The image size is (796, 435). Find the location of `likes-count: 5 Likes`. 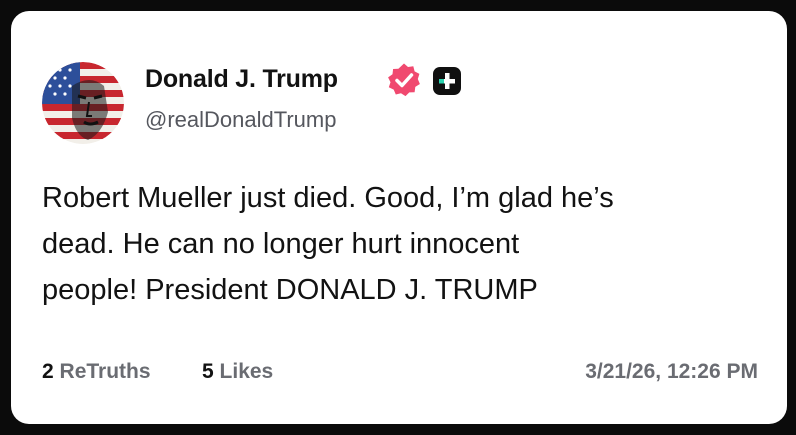

likes-count: 5 Likes is located at coordinates (237, 372).